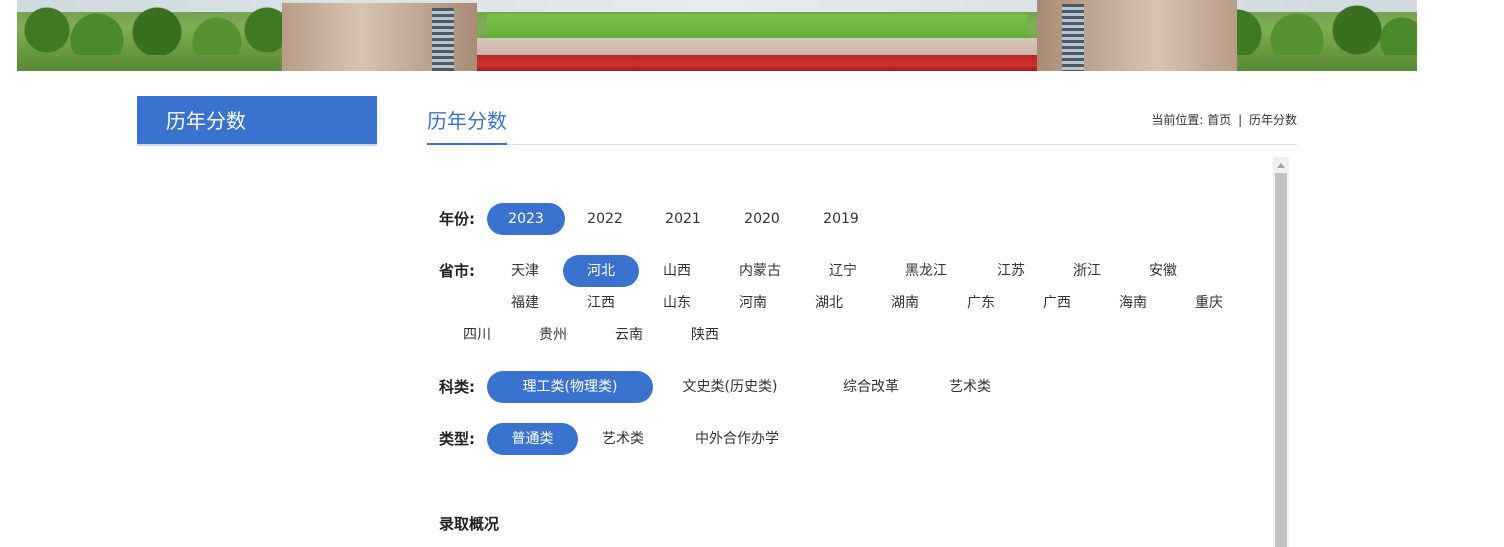 This screenshot has width=1504, height=547. Describe the element at coordinates (926, 271) in the screenshot. I see `province-option: 黑龙江` at that location.